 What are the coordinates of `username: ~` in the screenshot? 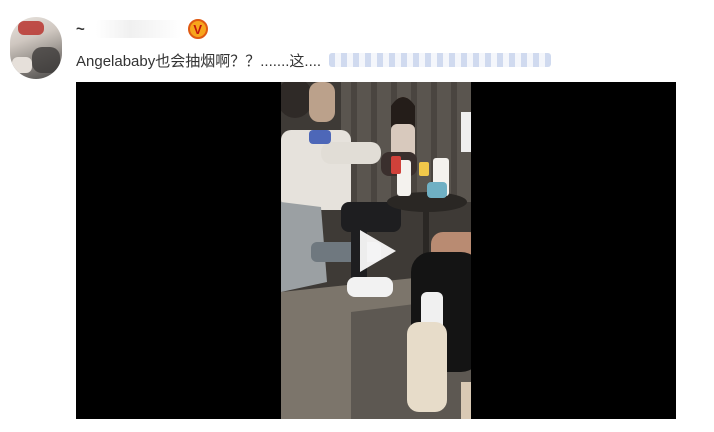 It's located at (81, 29).